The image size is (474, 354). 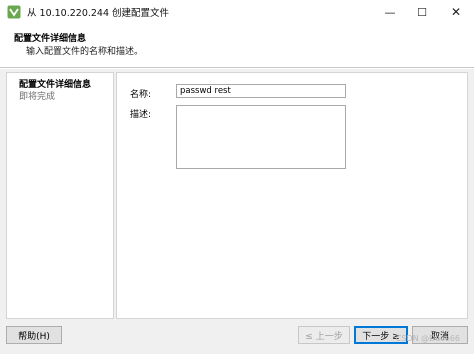 I want to click on wizard-header: 配置文件详细信息 输入配置文件的名称和描述。, so click(x=237, y=46).